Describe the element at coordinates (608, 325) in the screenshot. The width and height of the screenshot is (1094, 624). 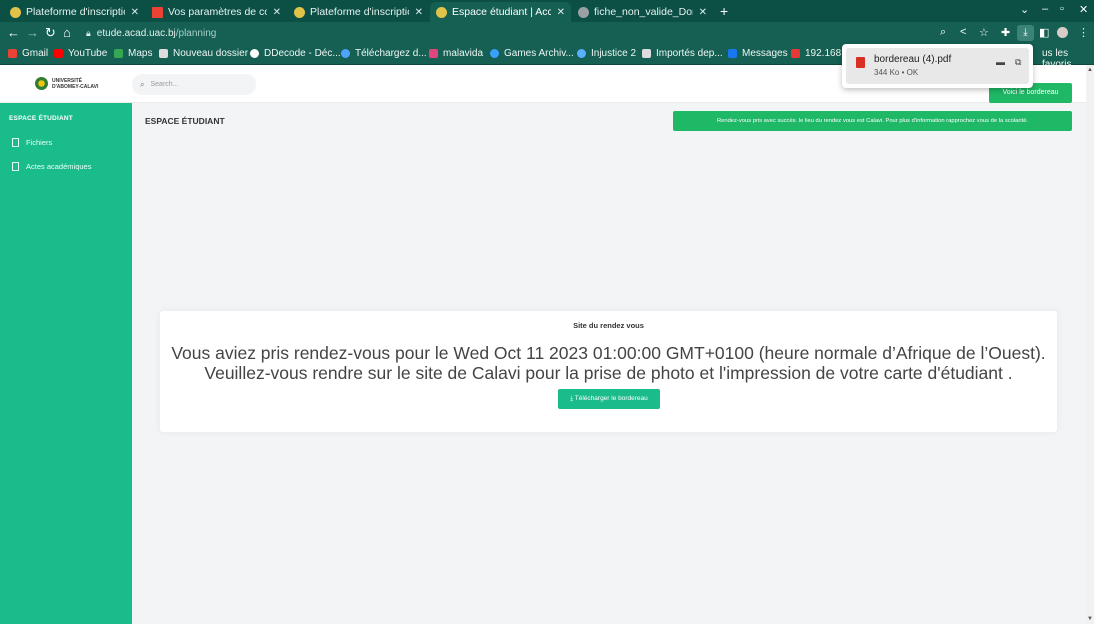
I see `card-title: Site du rendez vous` at that location.